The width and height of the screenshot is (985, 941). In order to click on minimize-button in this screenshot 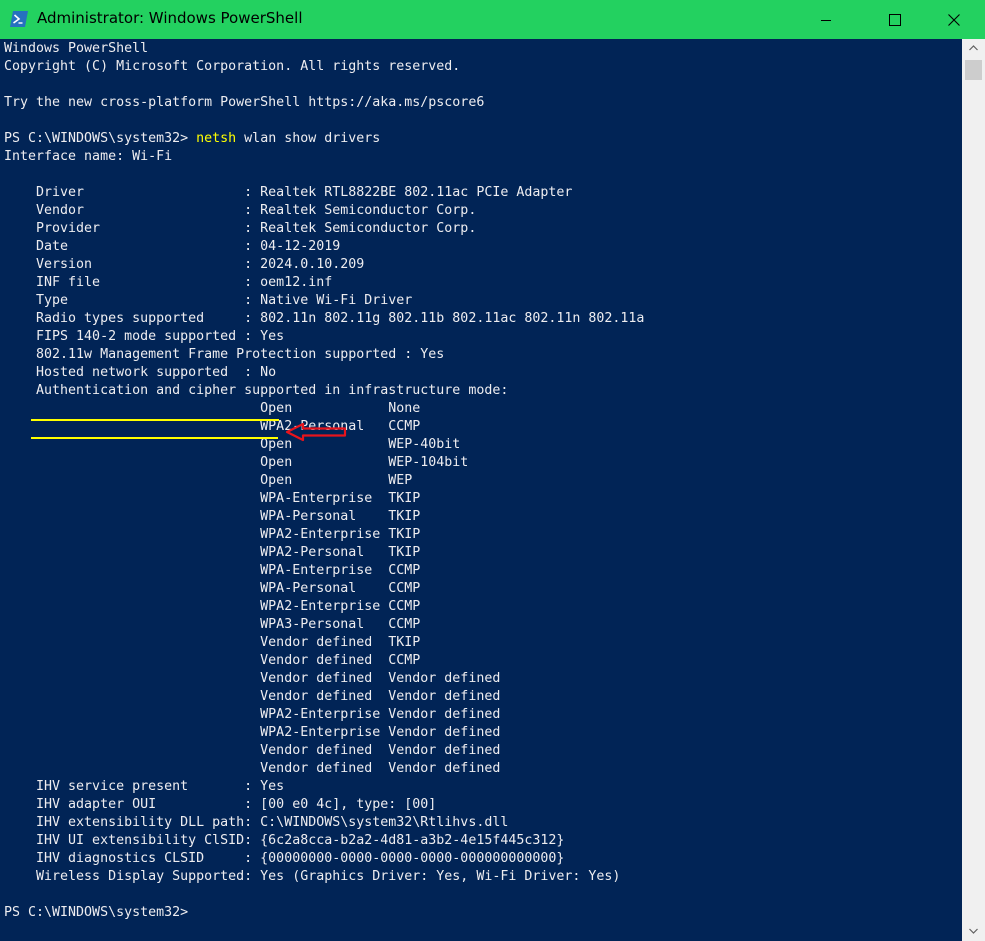, I will do `click(826, 19)`.